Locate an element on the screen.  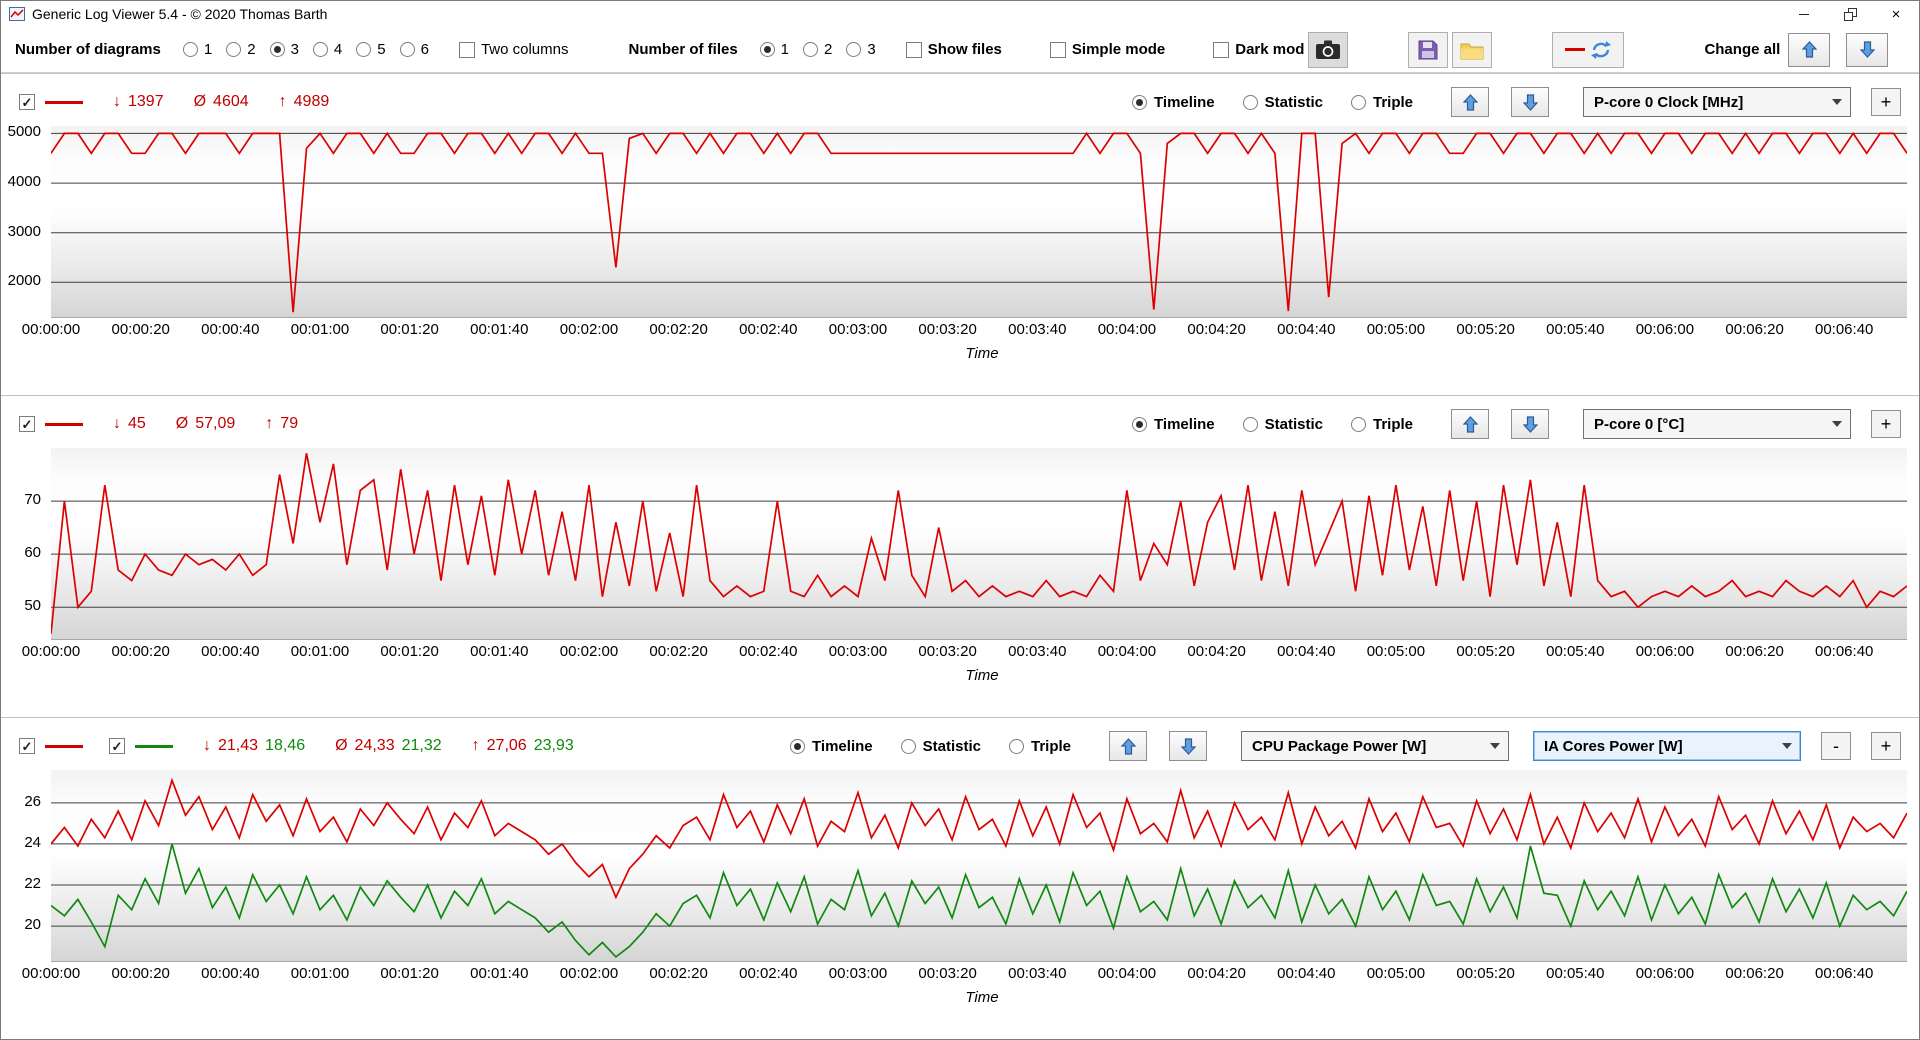
diagram-count-option-1: 1 is located at coordinates (197, 49).